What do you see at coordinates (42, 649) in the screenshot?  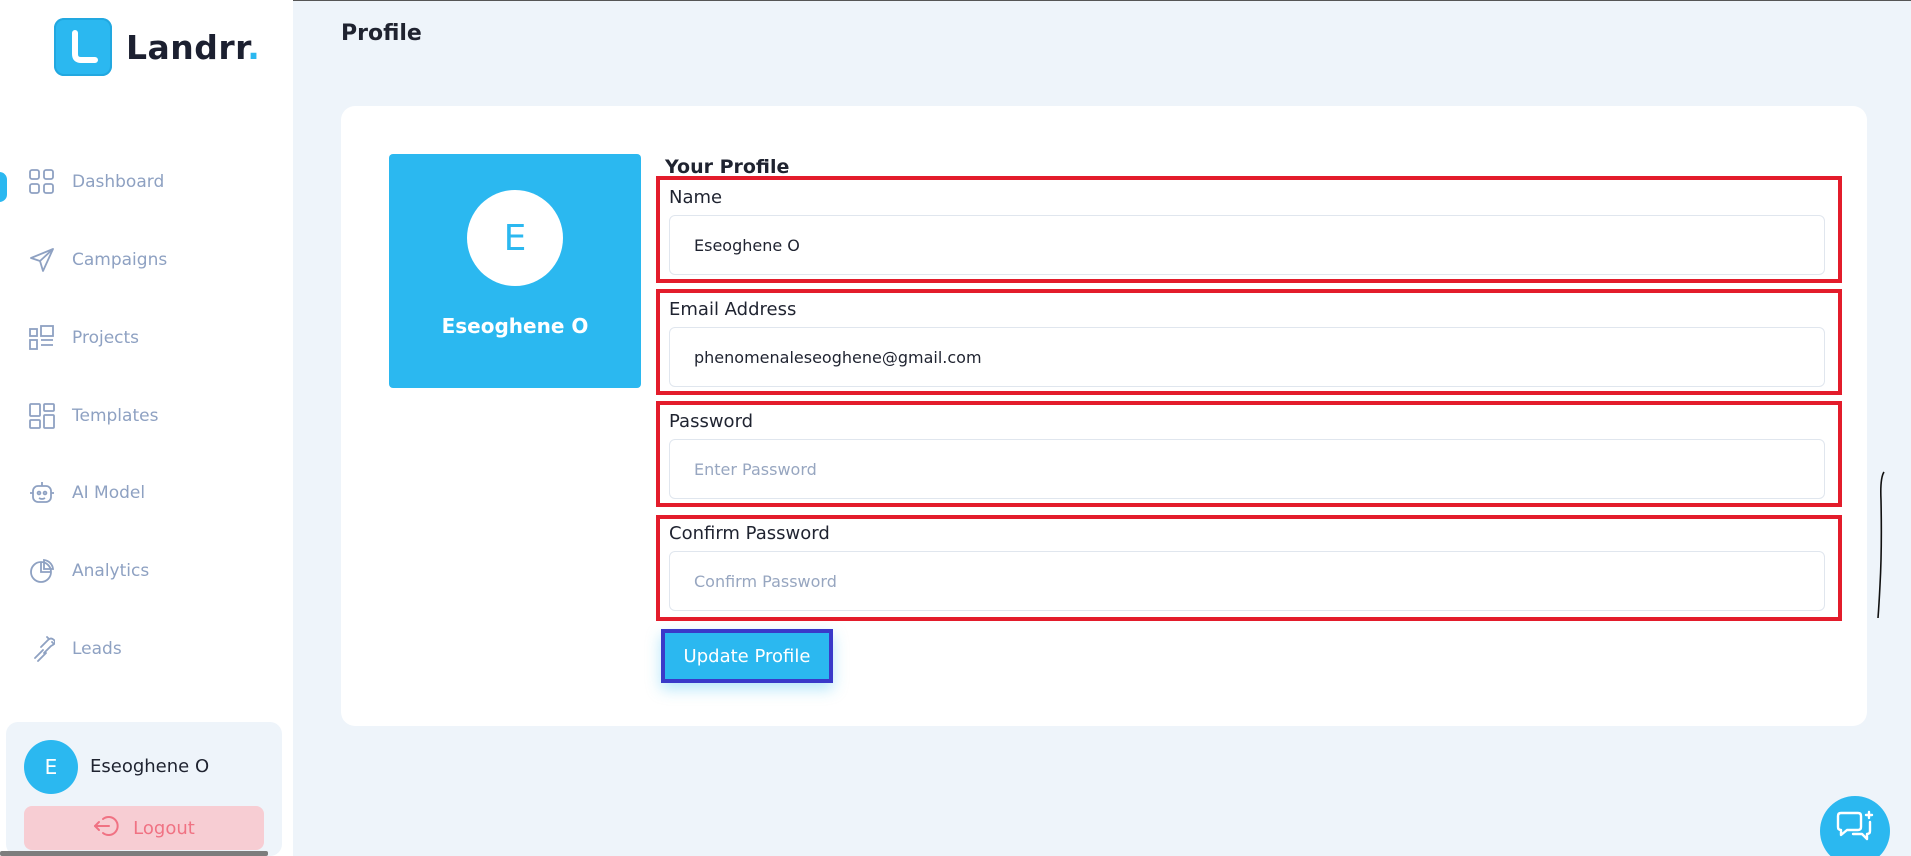 I see `magnet-icon` at bounding box center [42, 649].